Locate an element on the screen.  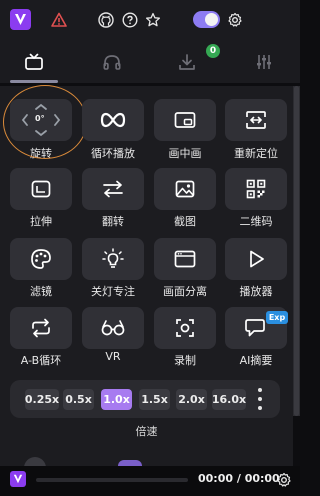
screenshot-label: 截图 is located at coordinates (185, 221).